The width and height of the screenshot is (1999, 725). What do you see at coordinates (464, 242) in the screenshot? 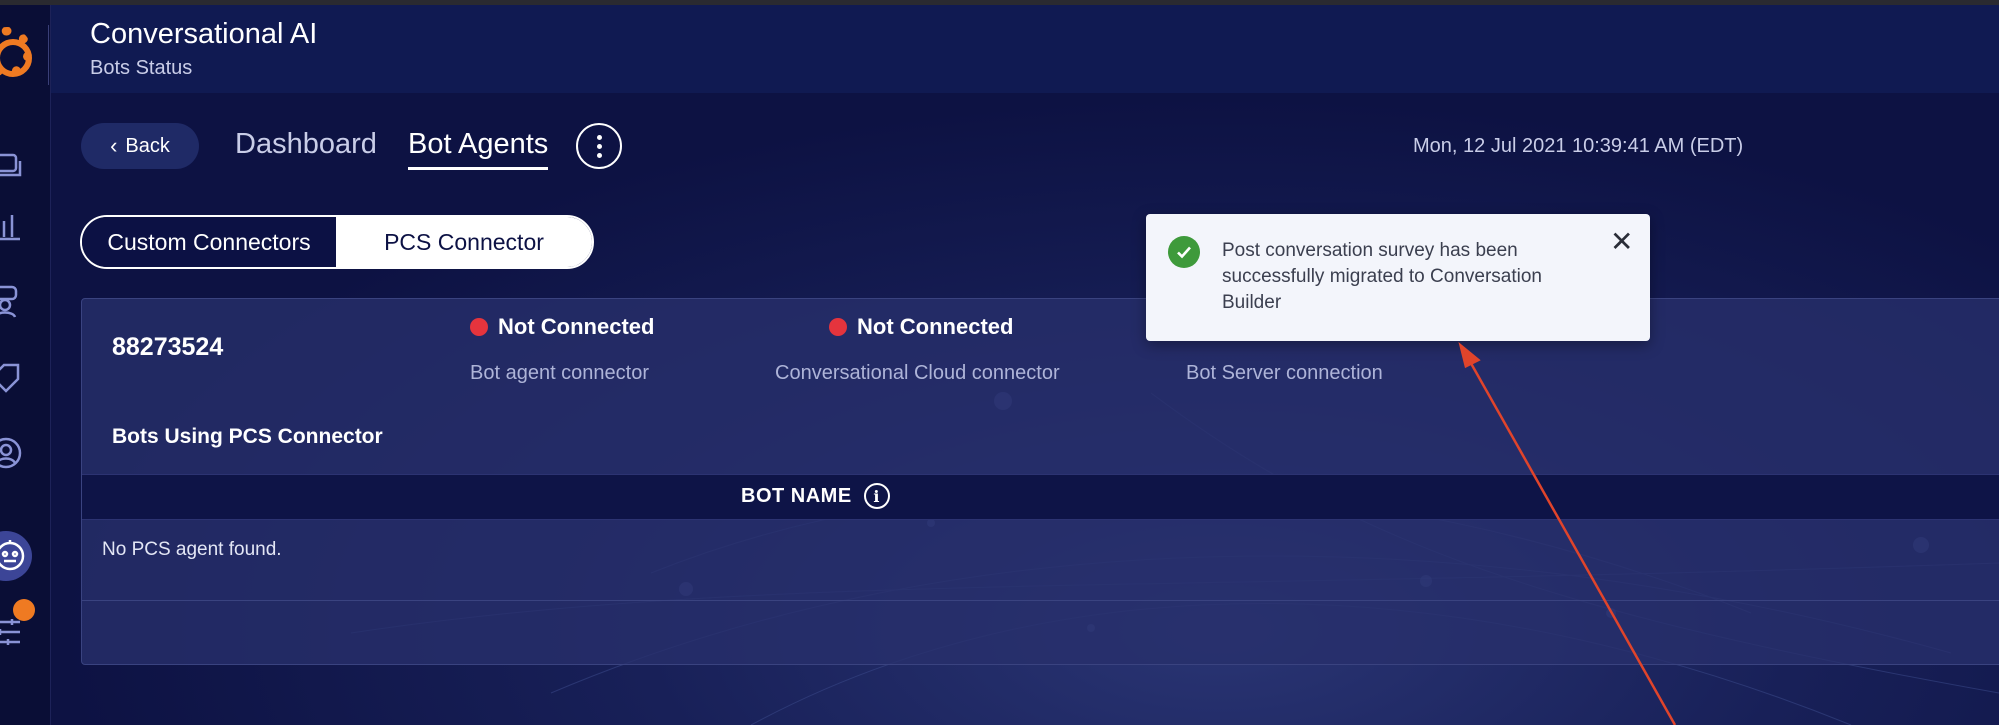
I see `pcs-connector-option: PCS Connector` at bounding box center [464, 242].